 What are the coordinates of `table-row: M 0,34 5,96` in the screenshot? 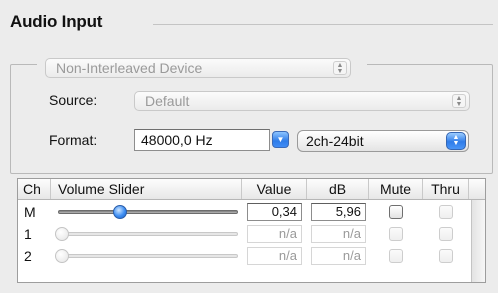 It's located at (251, 212).